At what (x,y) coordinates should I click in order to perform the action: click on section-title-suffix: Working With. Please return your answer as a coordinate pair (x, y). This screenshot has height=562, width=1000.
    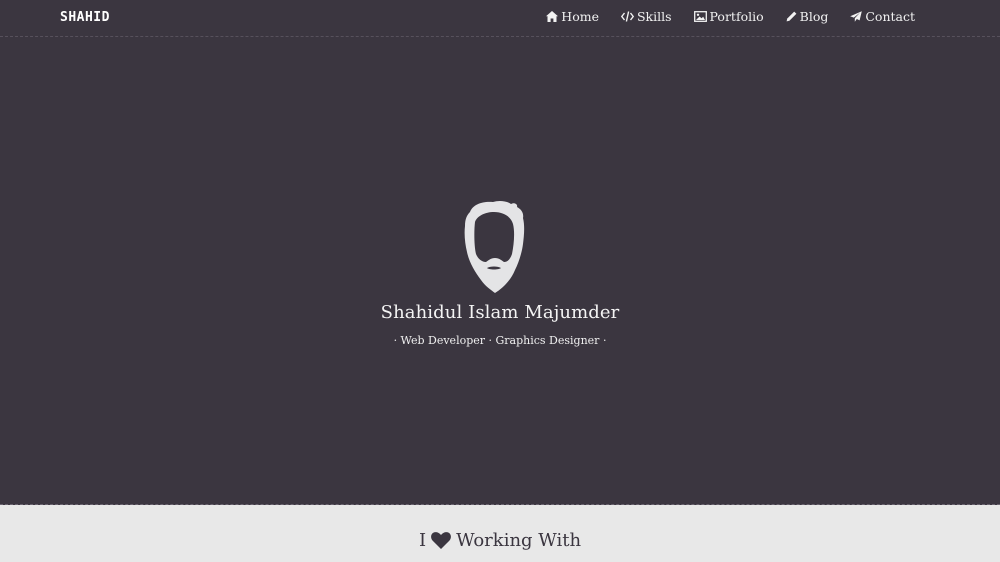
    Looking at the image, I should click on (519, 540).